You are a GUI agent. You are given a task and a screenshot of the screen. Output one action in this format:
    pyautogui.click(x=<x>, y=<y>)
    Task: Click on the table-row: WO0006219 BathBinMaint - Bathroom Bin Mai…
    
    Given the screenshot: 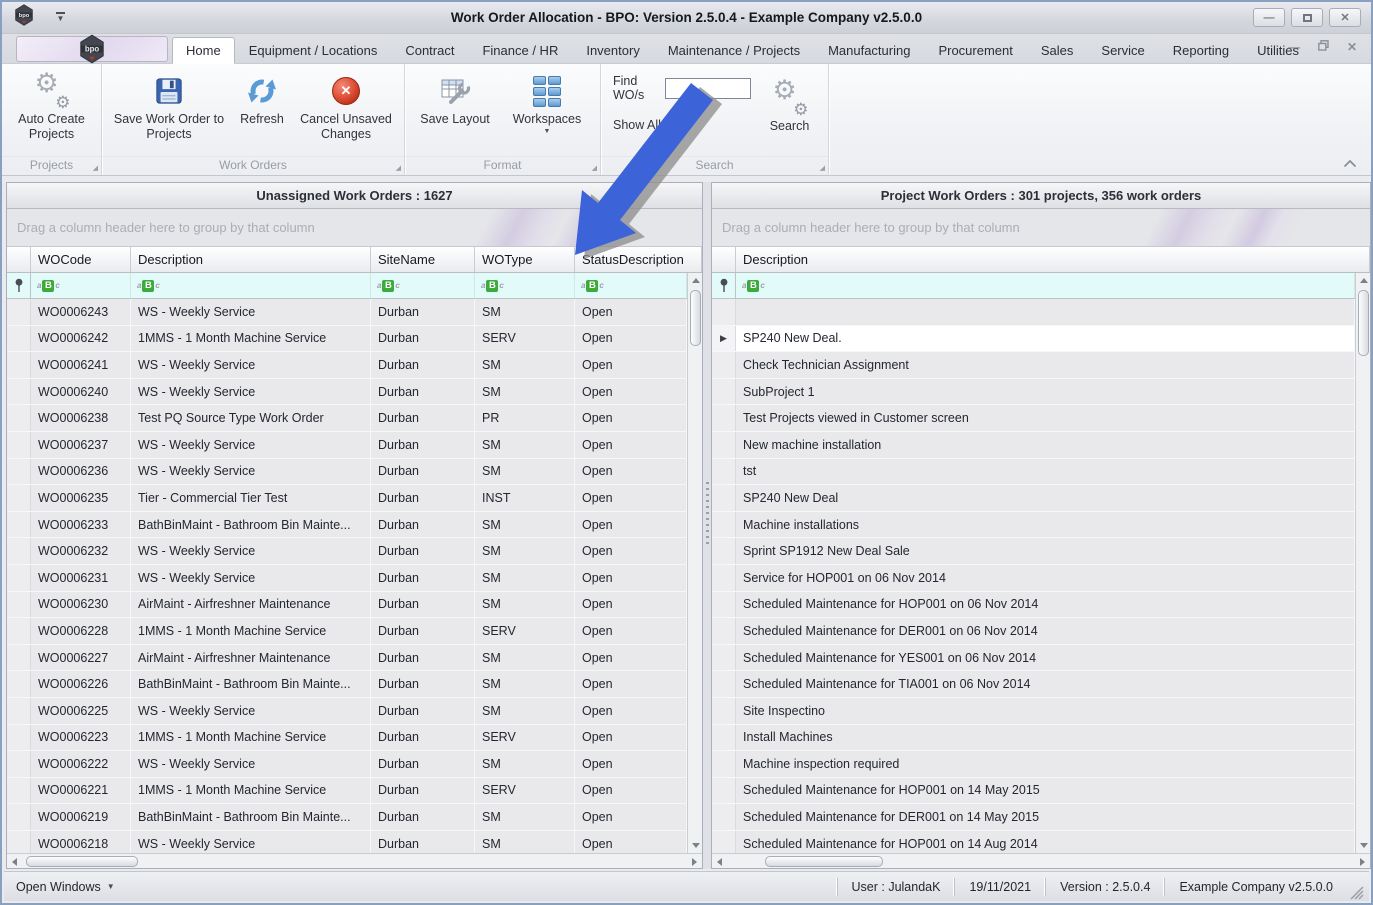 What is the action you would take?
    pyautogui.click(x=347, y=817)
    